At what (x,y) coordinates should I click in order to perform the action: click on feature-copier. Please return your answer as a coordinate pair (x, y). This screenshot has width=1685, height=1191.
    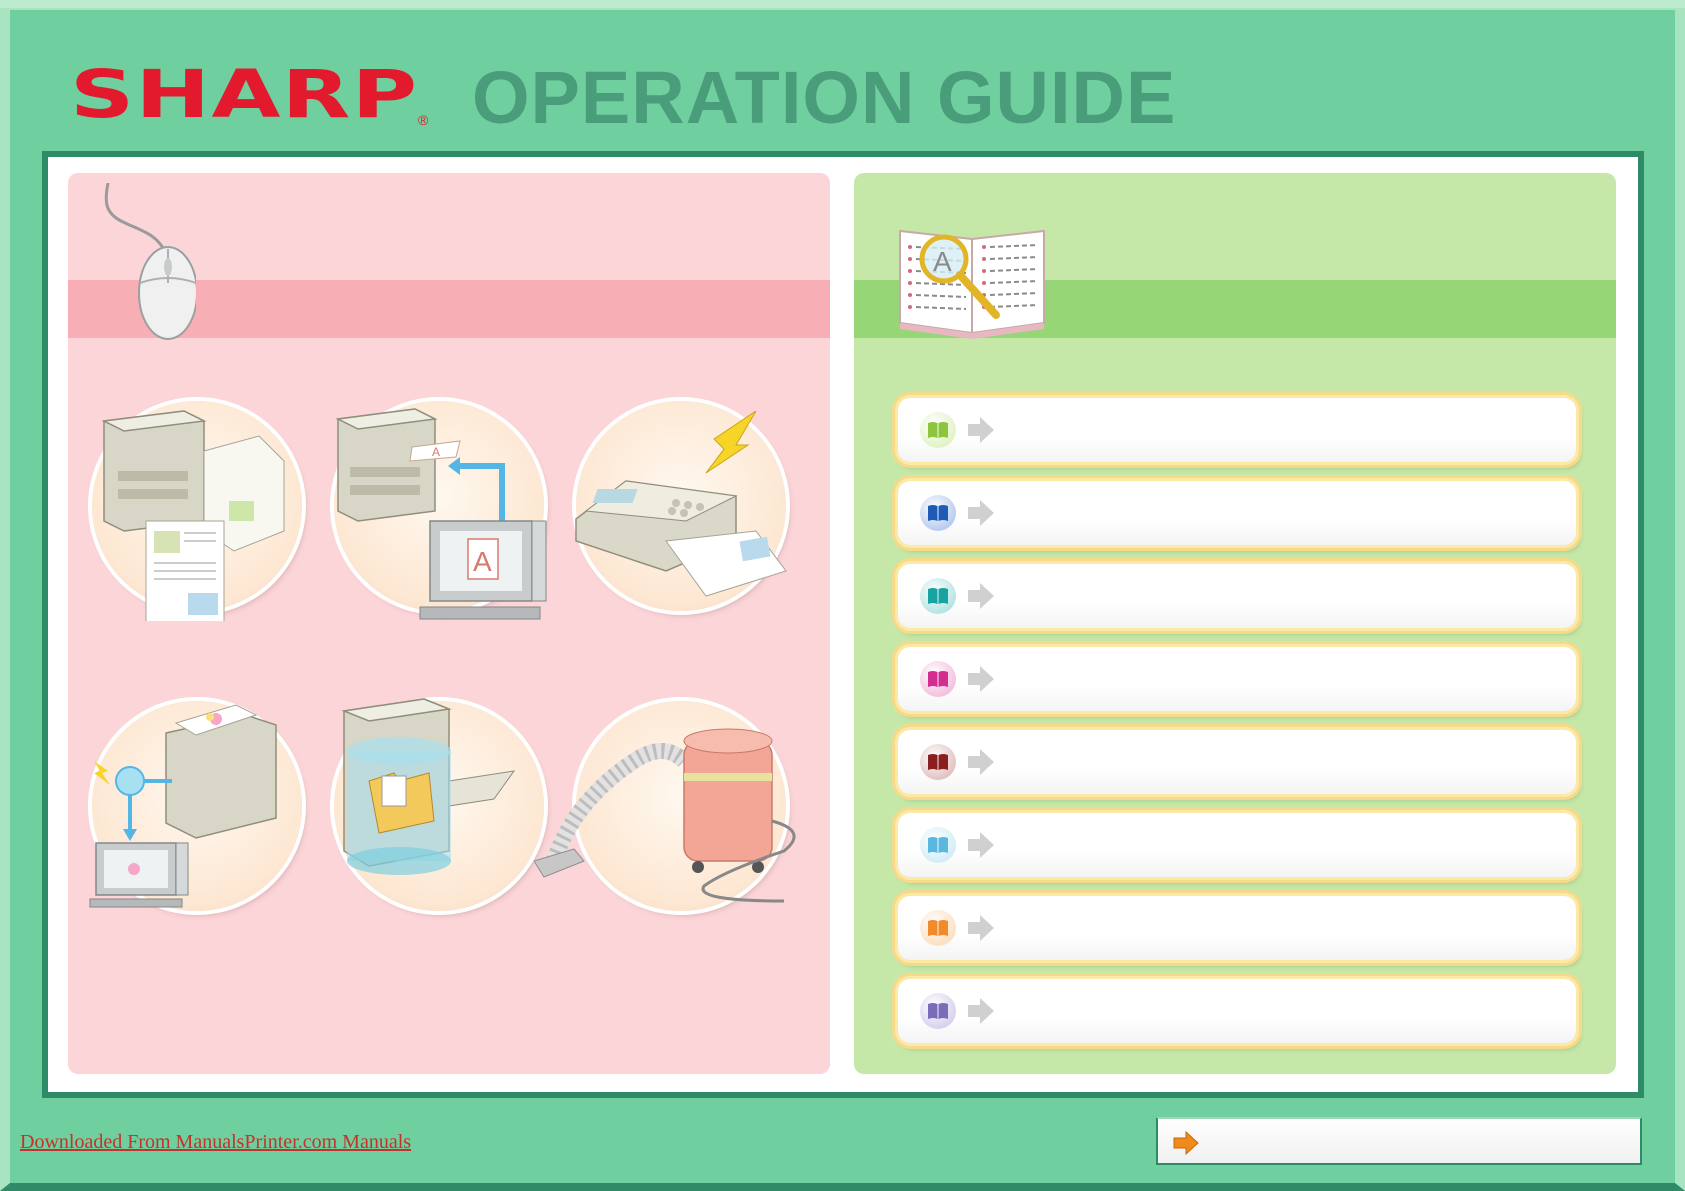
    Looking at the image, I should click on (197, 511).